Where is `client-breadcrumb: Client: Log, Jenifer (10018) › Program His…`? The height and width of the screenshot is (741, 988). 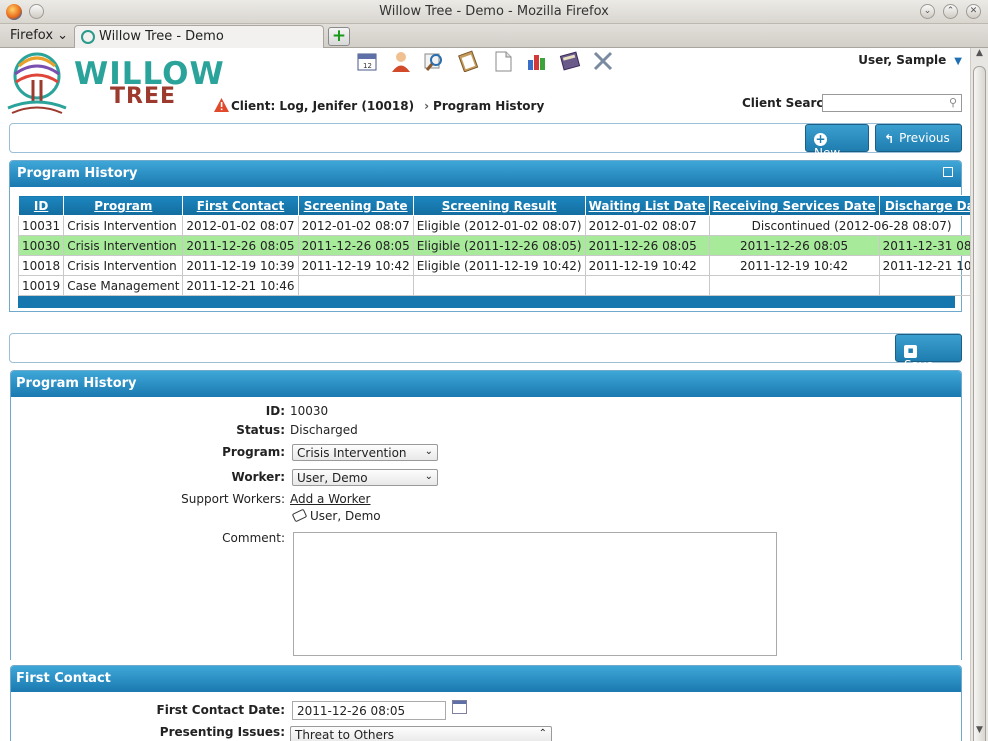
client-breadcrumb: Client: Log, Jenifer (10018) › Program His… is located at coordinates (379, 104).